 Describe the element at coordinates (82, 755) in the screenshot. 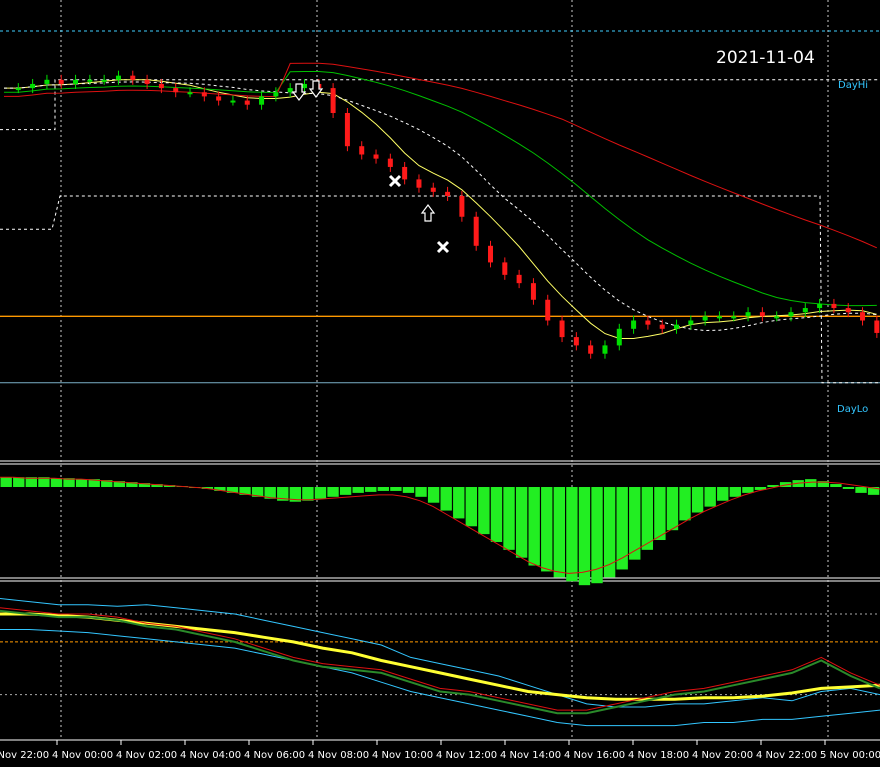

I see `time-tick-label: 4 Nov 00:00` at that location.